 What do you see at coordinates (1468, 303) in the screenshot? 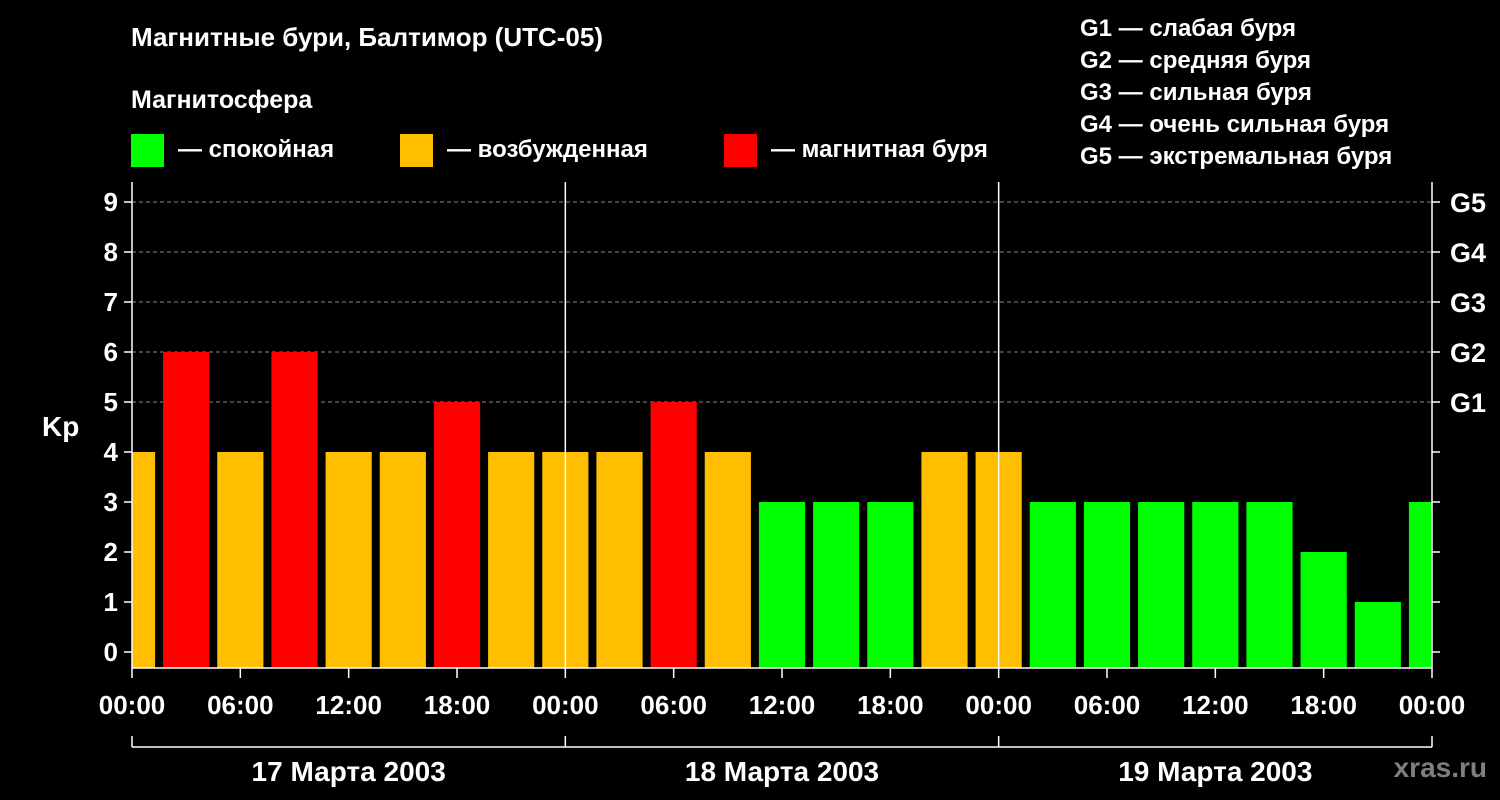
I see `g-scale-label: G3` at bounding box center [1468, 303].